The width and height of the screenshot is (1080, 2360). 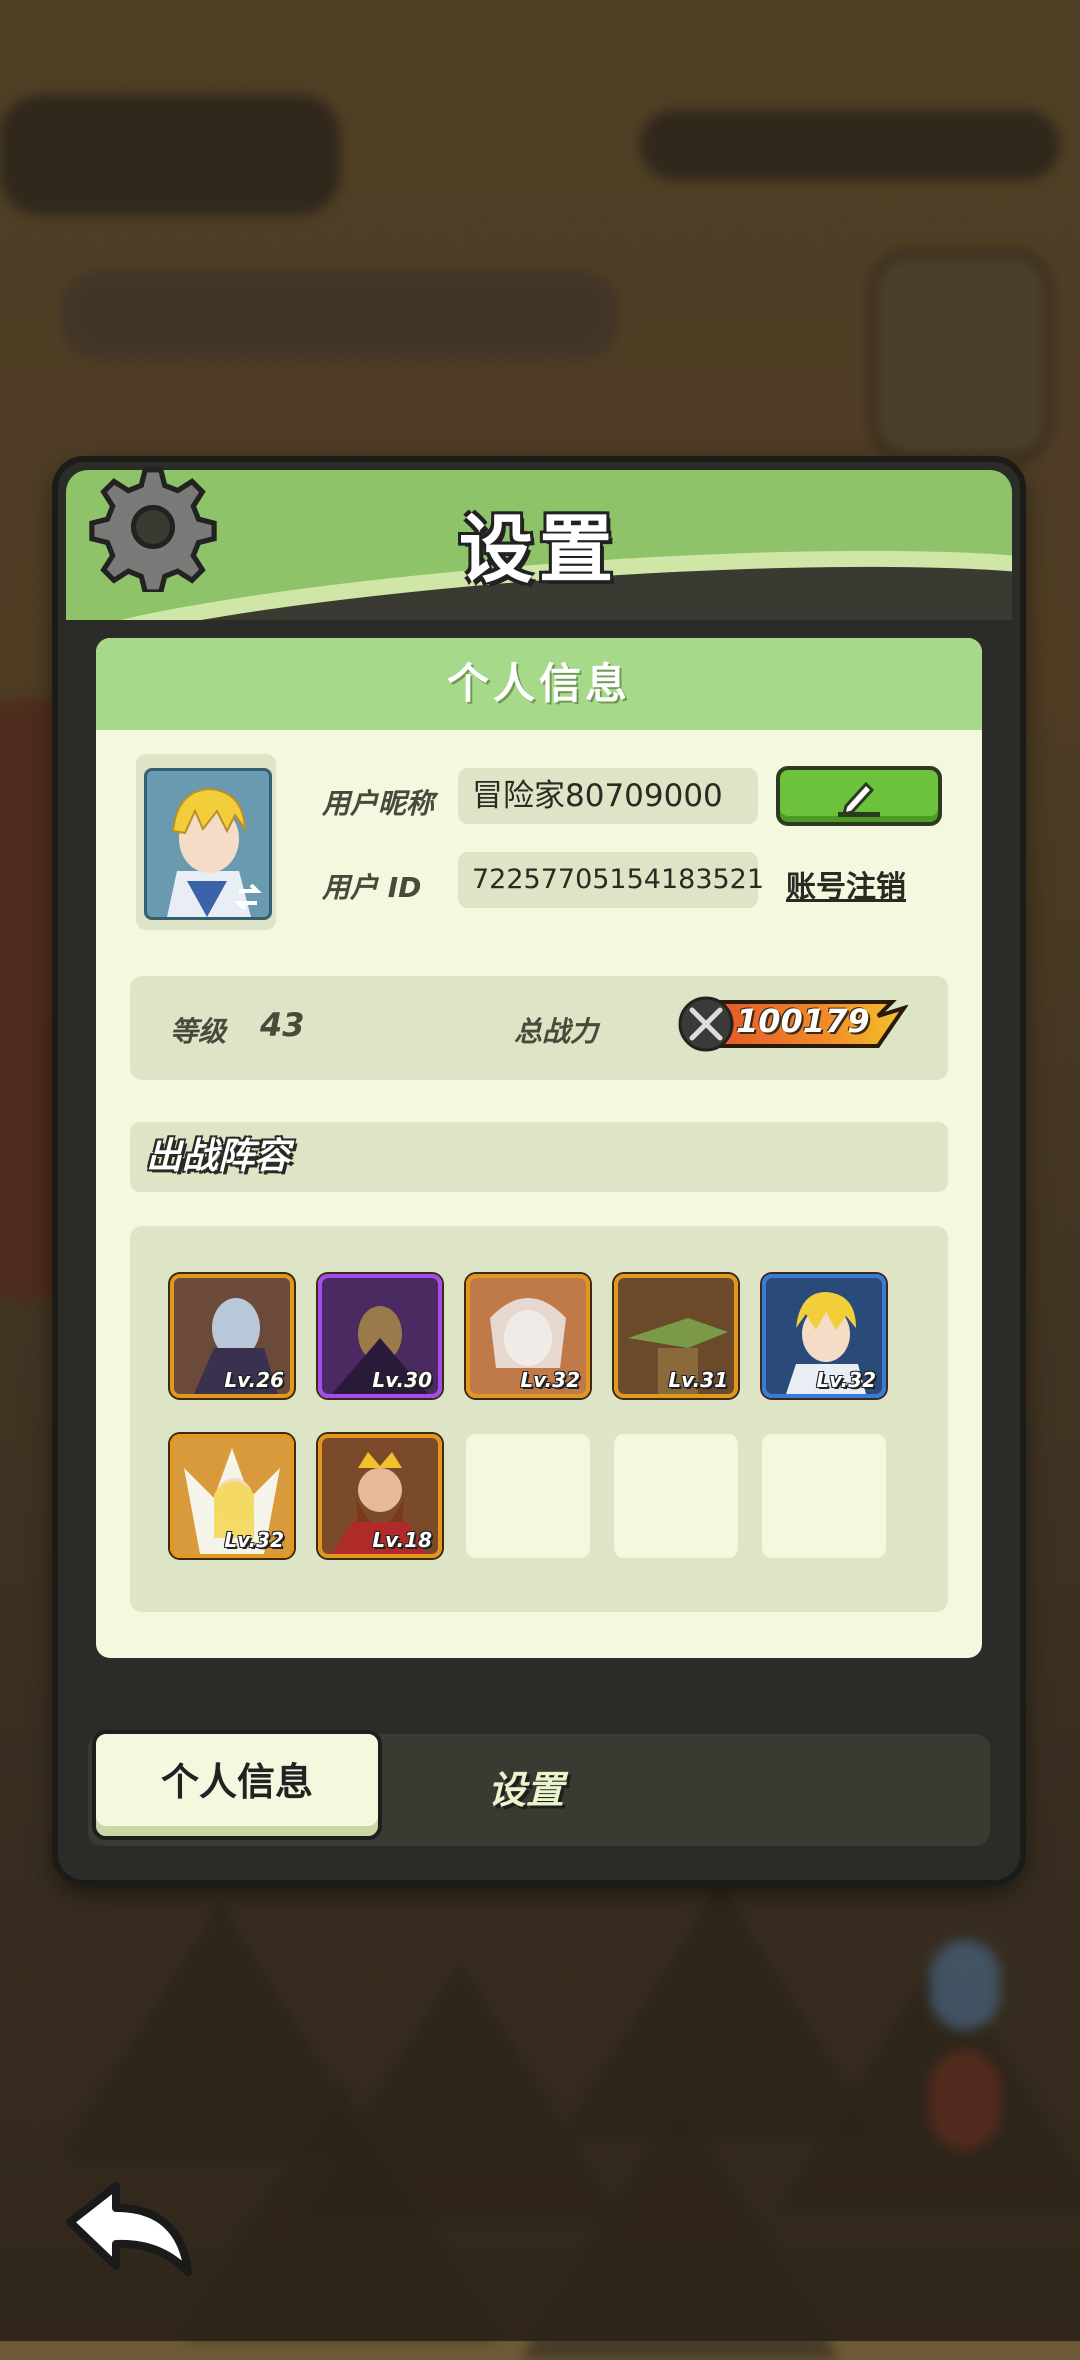 I want to click on avatar, so click(x=208, y=844).